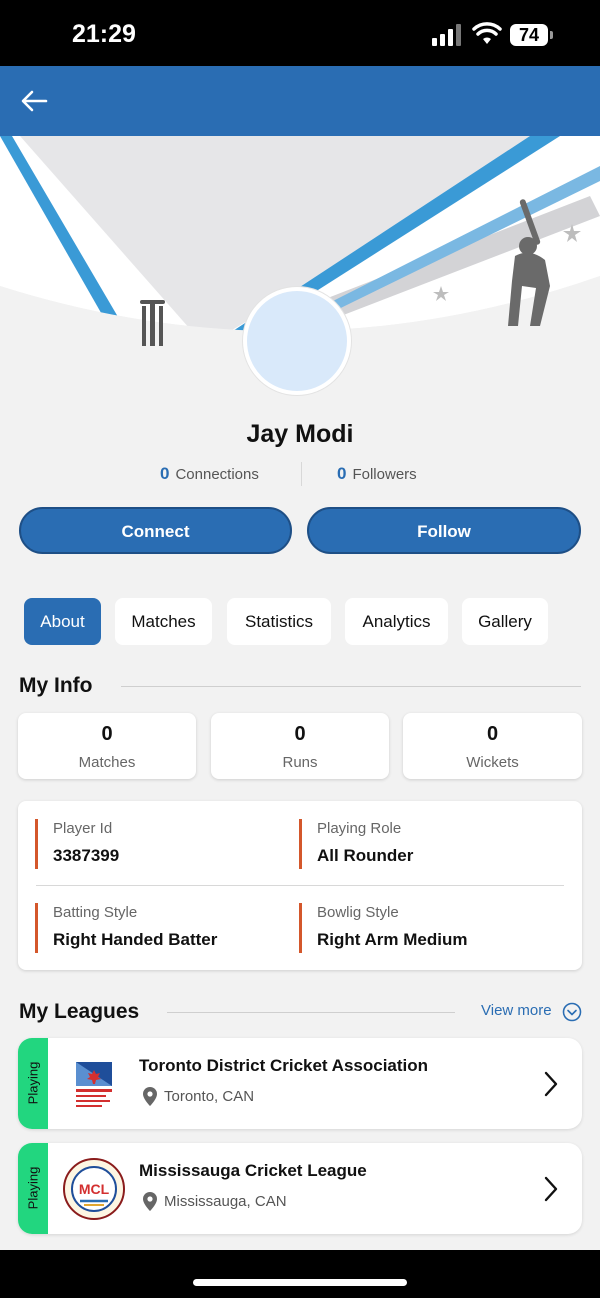  I want to click on home-bar-area, so click(300, 1274).